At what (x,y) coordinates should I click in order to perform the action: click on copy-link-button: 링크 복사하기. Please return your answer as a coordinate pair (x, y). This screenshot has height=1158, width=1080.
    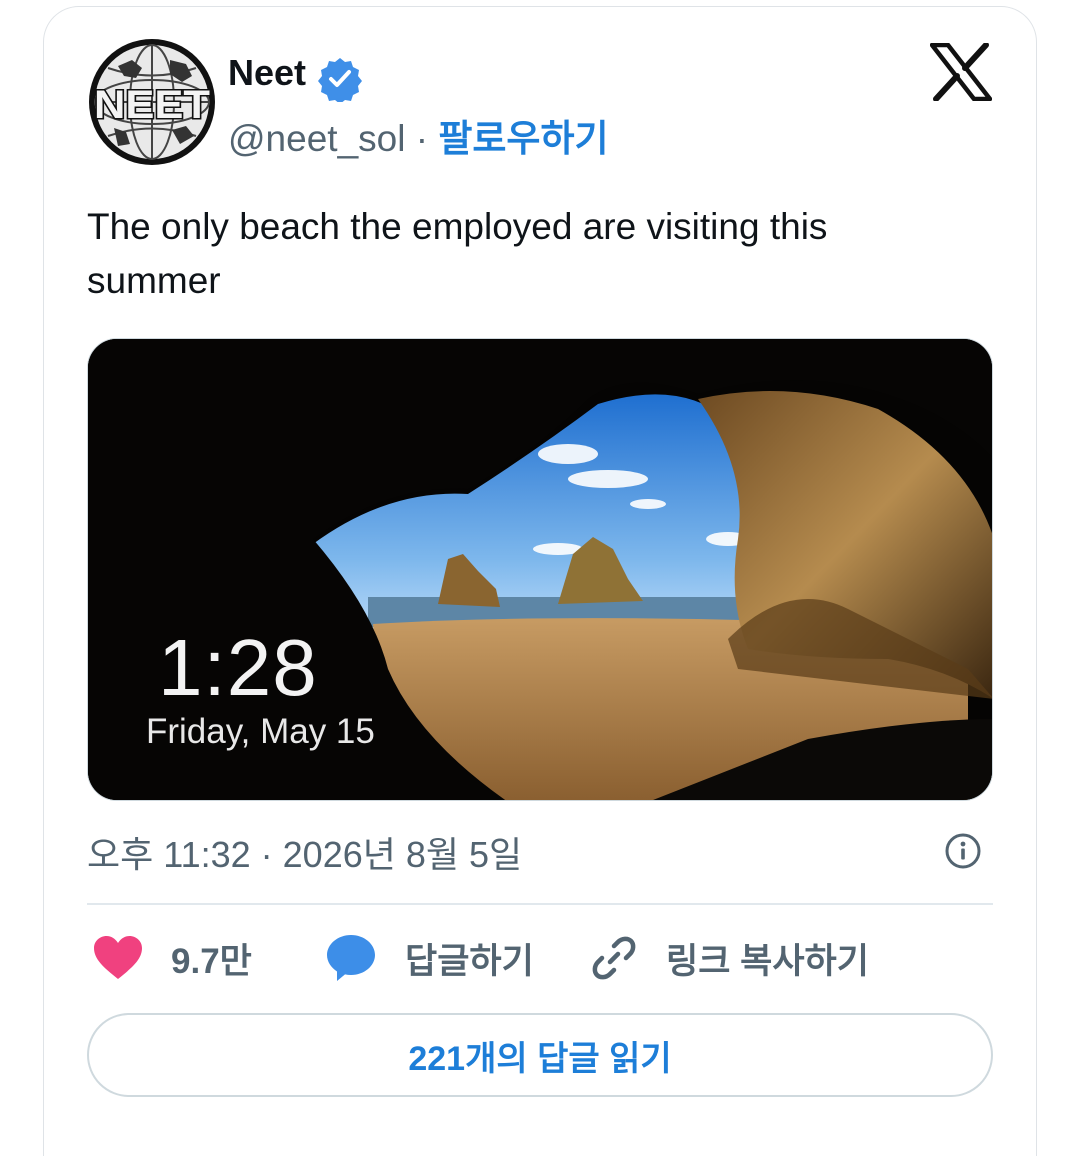
    Looking at the image, I should click on (729, 958).